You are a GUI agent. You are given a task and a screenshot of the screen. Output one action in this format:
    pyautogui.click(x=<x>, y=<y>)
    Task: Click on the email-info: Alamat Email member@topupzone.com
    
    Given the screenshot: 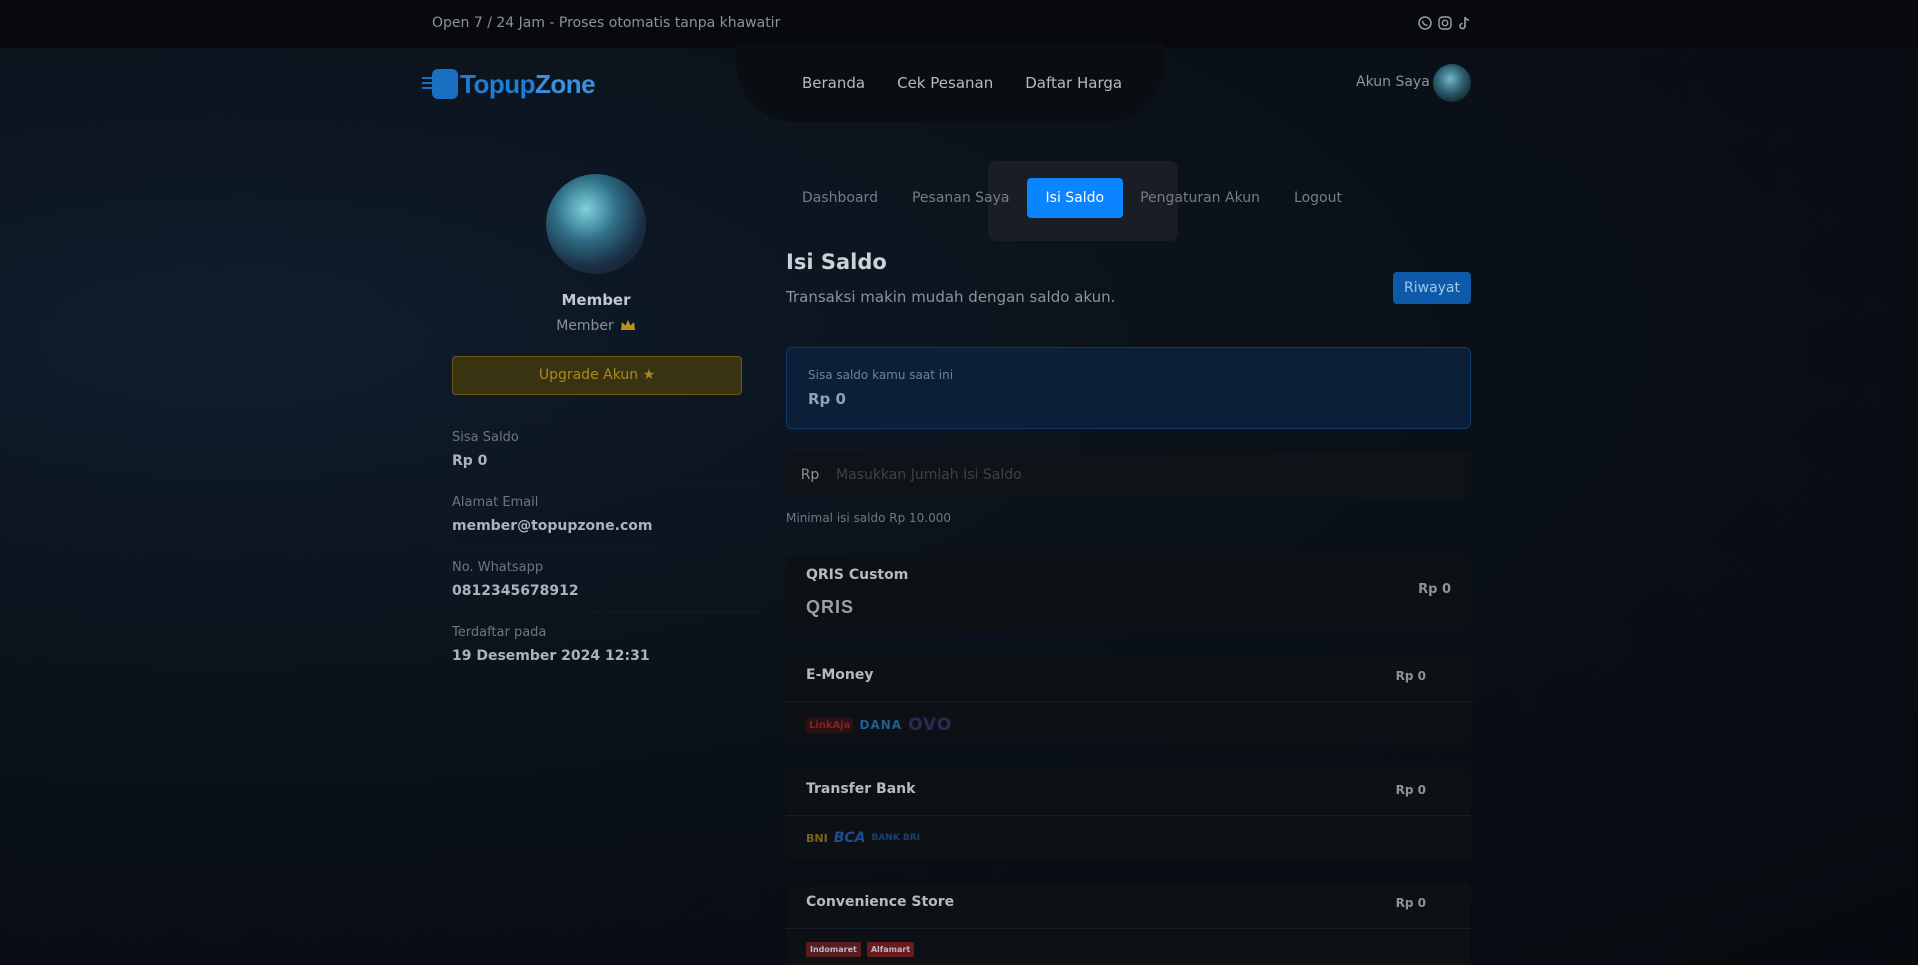 What is the action you would take?
    pyautogui.click(x=596, y=514)
    